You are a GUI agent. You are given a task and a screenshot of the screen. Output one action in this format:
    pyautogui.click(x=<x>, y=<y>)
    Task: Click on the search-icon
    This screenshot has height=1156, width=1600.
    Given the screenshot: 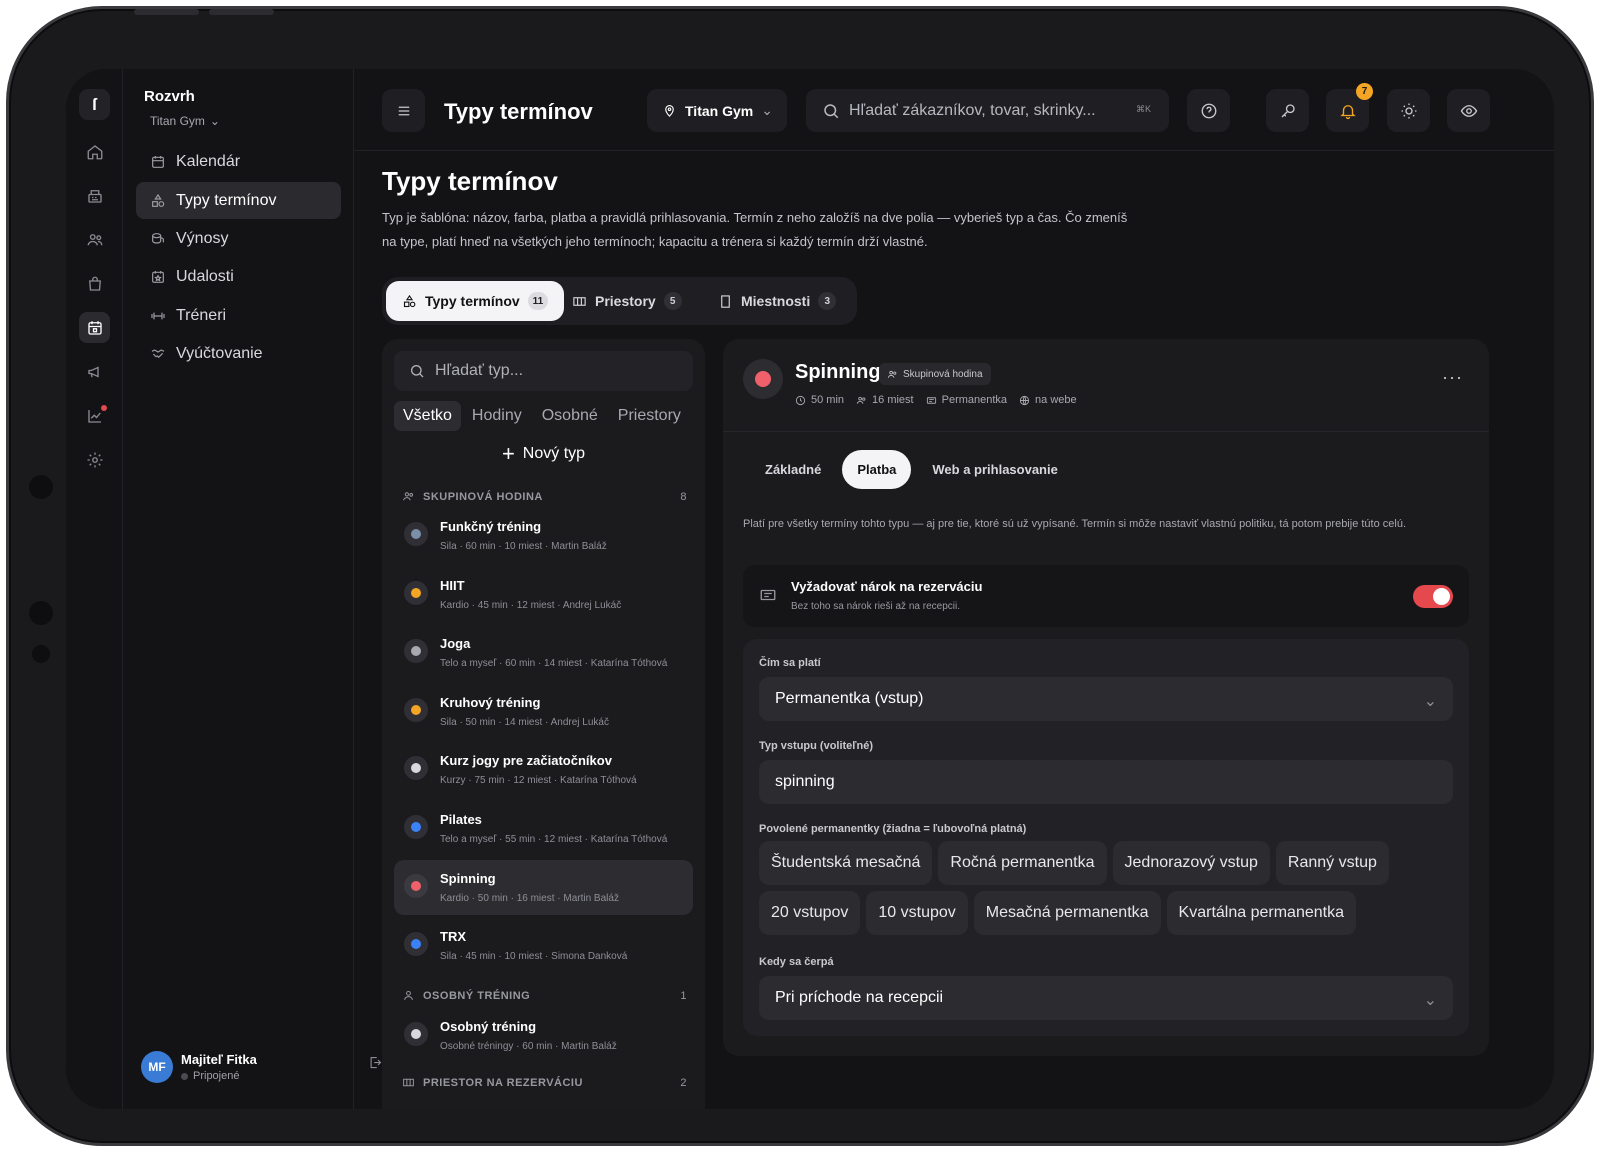 What is the action you would take?
    pyautogui.click(x=417, y=371)
    